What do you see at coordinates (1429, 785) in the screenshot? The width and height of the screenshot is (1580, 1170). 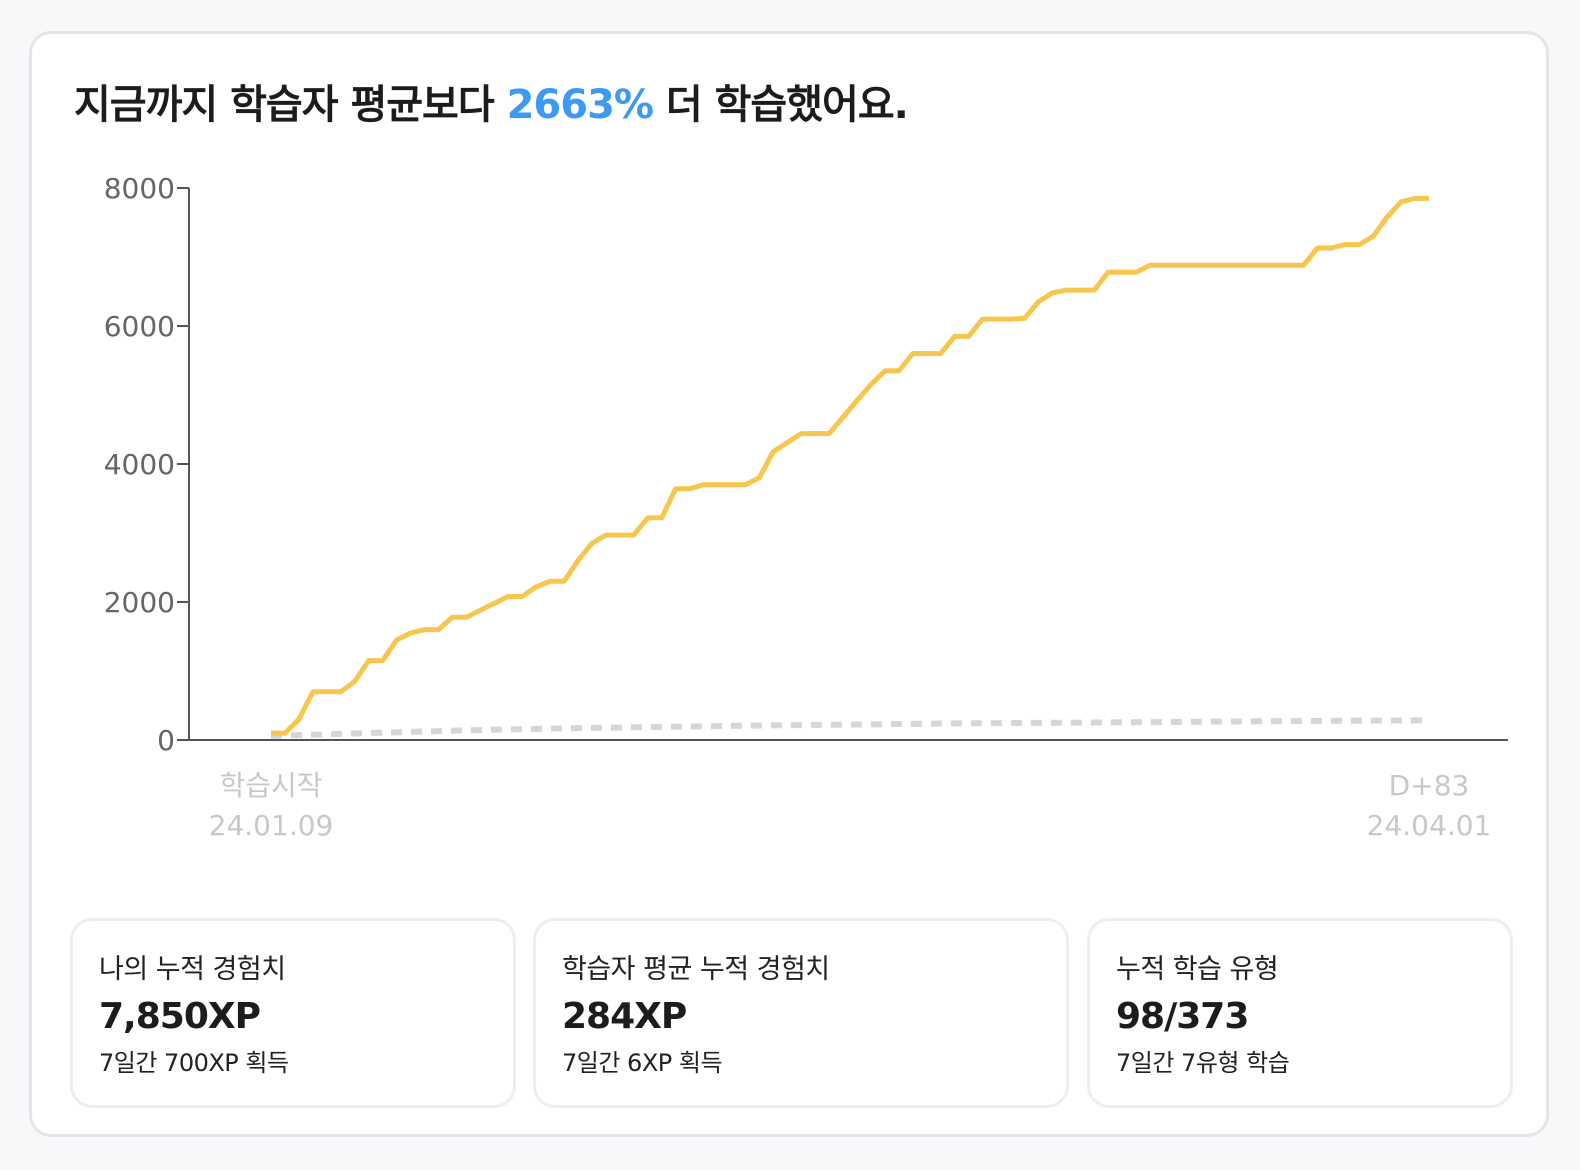 I see `x-tick-label: D+83` at bounding box center [1429, 785].